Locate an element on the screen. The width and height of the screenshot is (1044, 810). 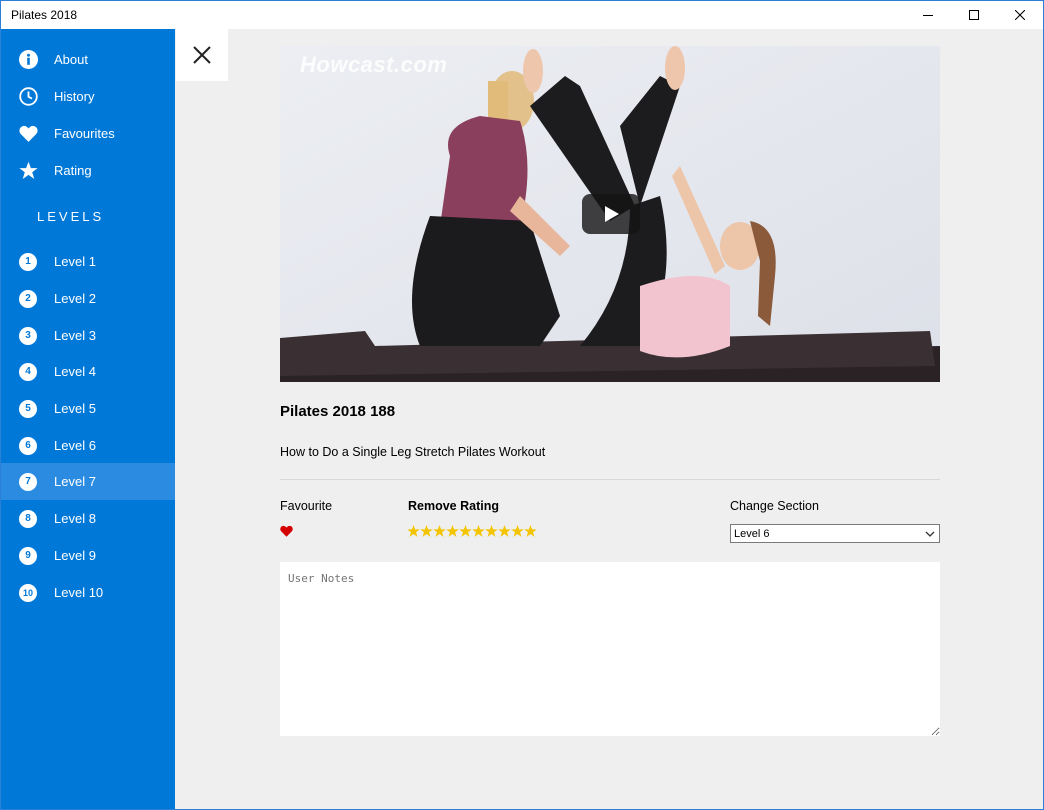
sidebar-item-level-5: 5 Level 5 is located at coordinates (88, 408).